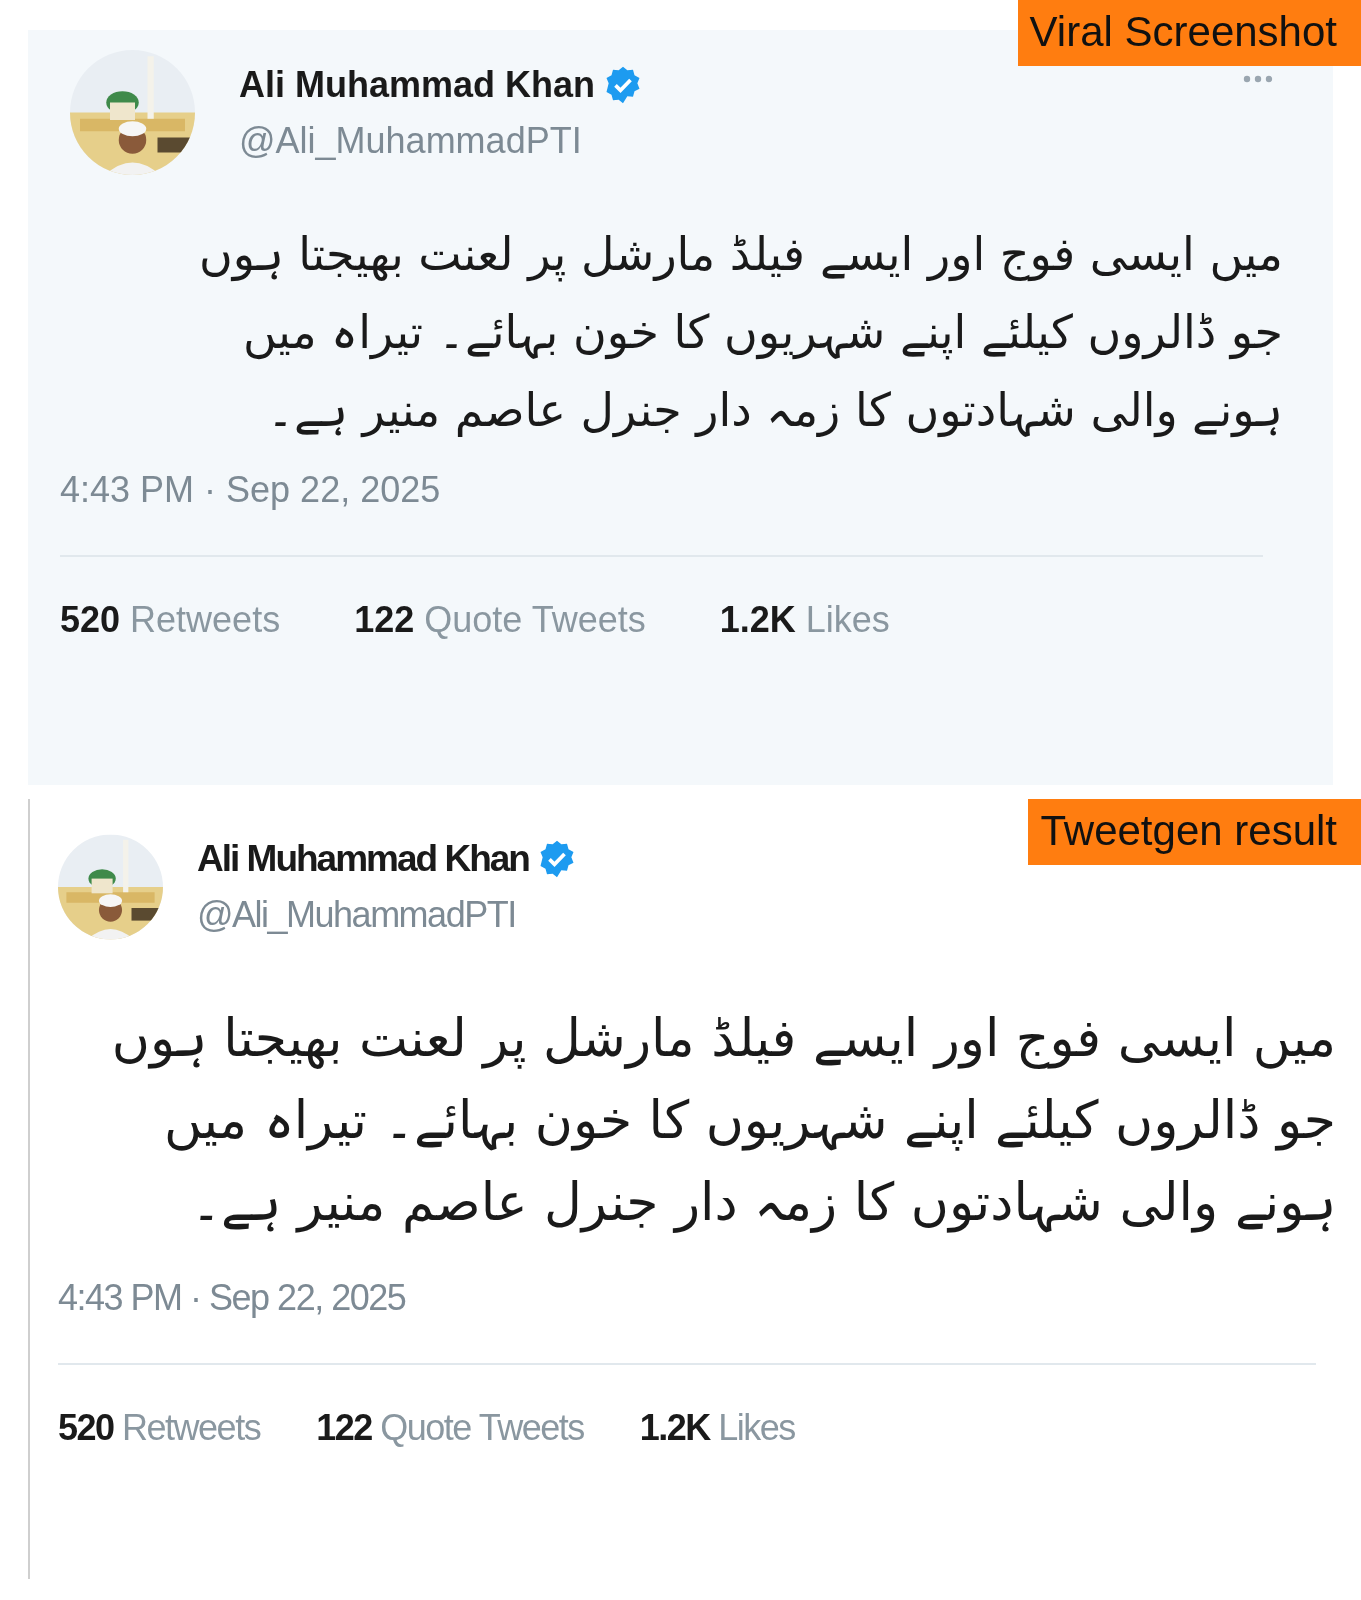 The width and height of the screenshot is (1361, 1600). Describe the element at coordinates (1189, 33) in the screenshot. I see `caption-label: Viral Screenshot` at that location.